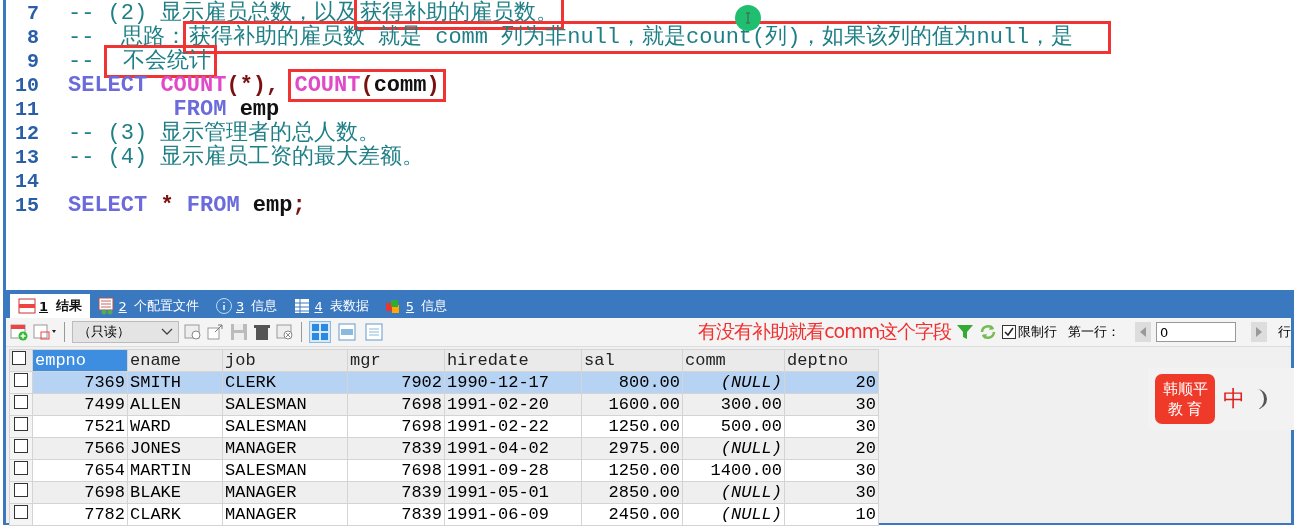  I want to click on table-row: 7654 MARTIN SALESMAN 7698 1991-09-28 1250.00 1400.00 30, so click(444, 470).